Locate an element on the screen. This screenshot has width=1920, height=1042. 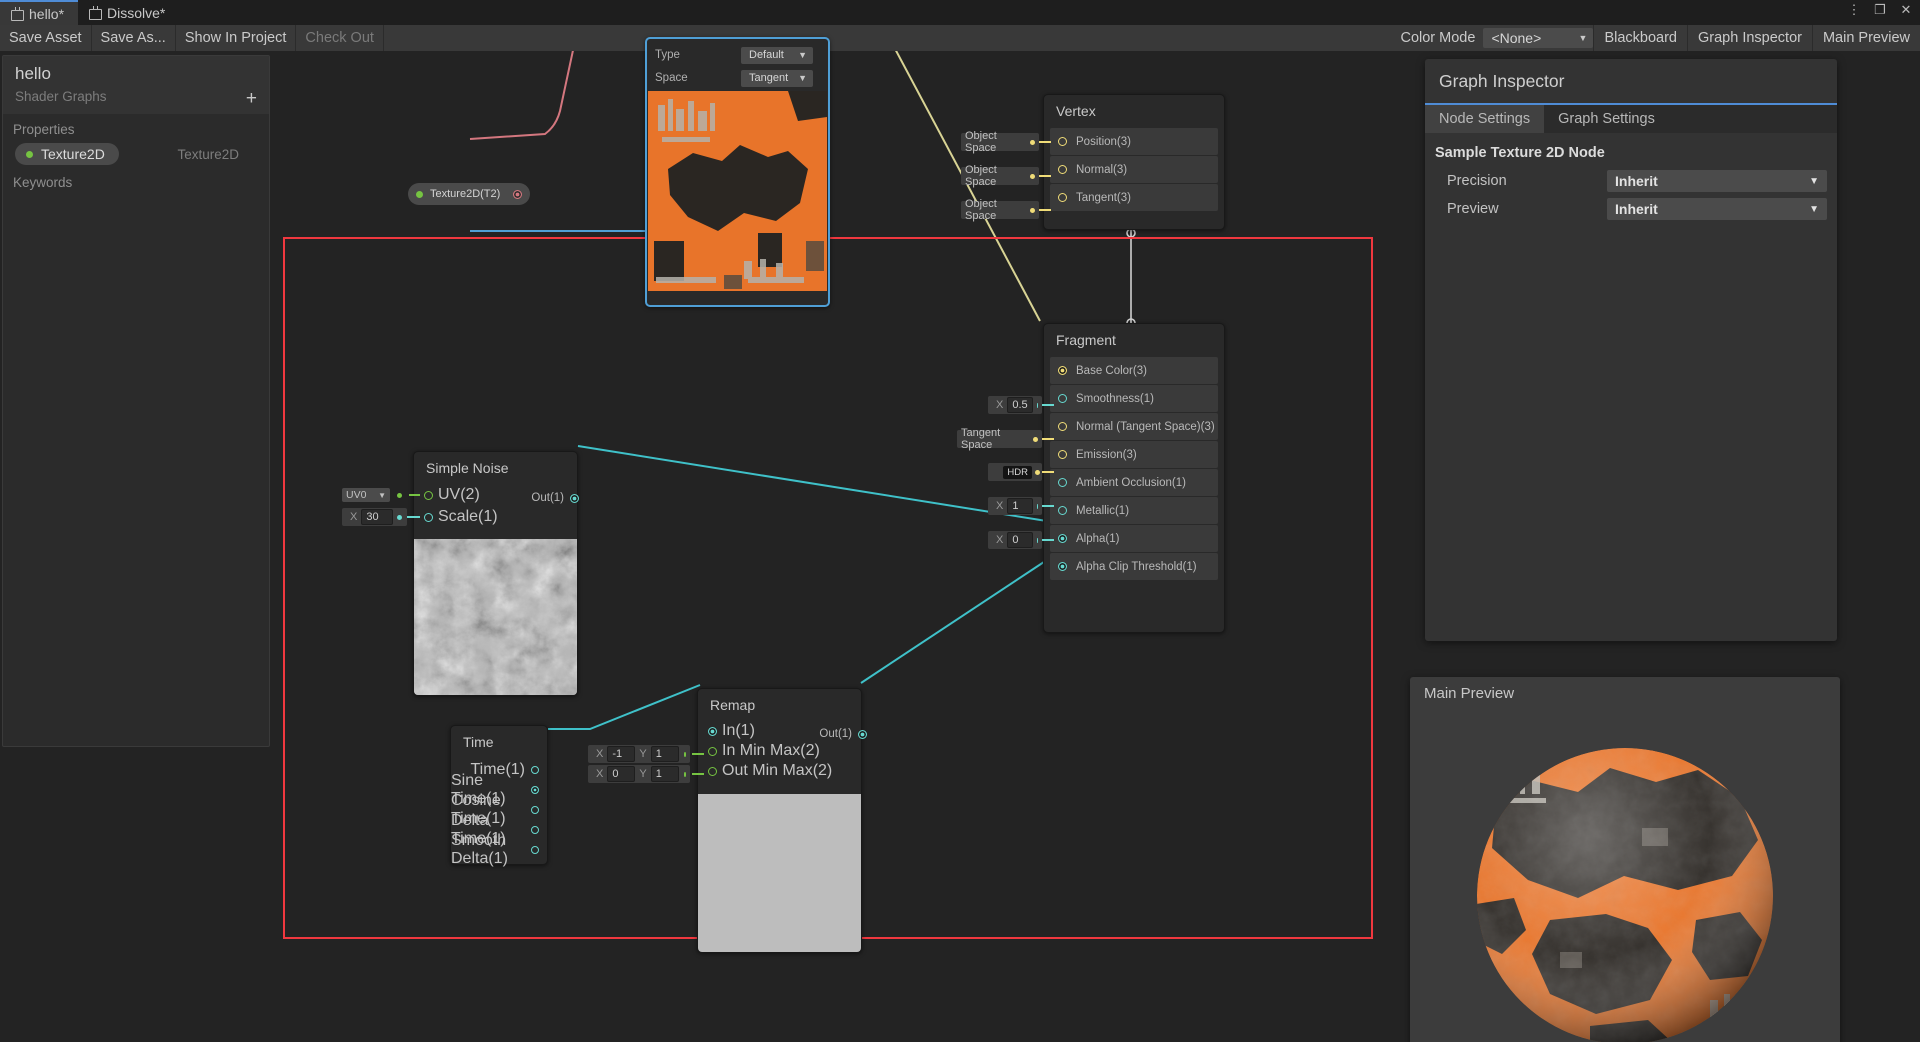
fragment-port-normal: Normal (Tangent Space)(3) is located at coordinates (1134, 426).